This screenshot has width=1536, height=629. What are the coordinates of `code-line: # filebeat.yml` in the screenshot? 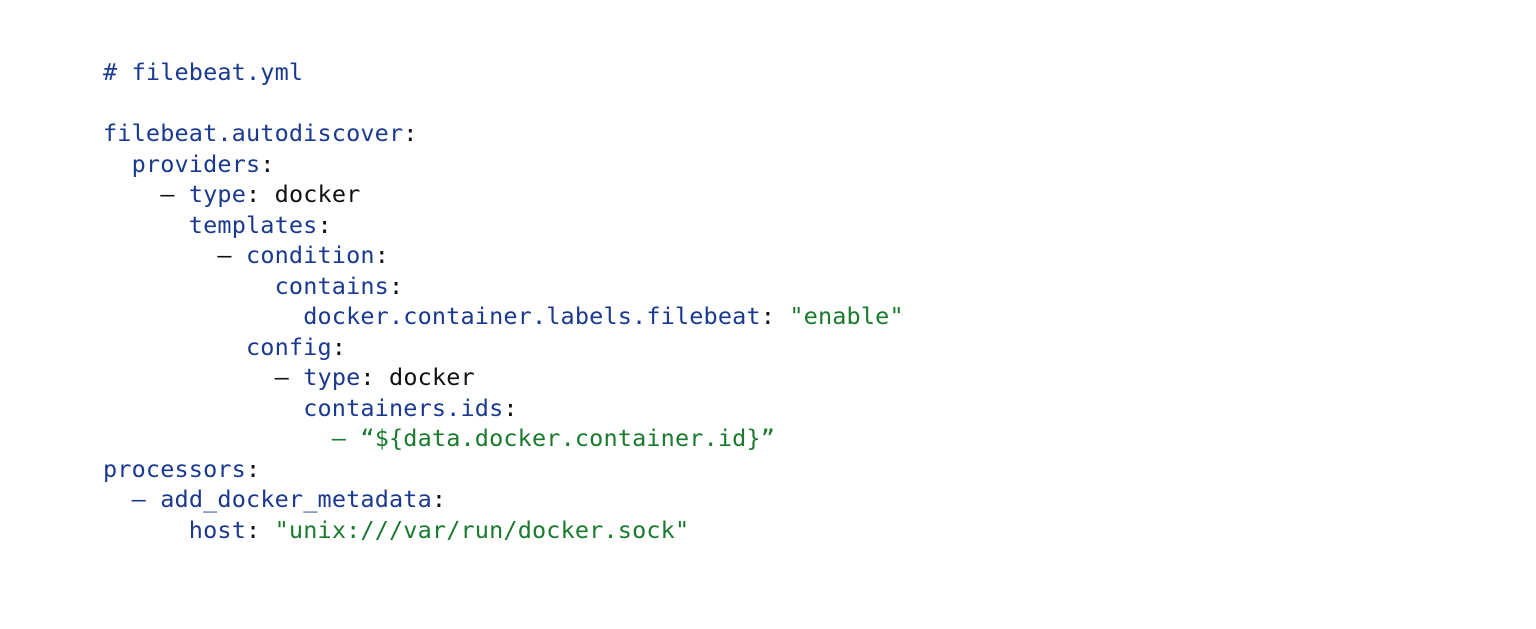 It's located at (503, 72).